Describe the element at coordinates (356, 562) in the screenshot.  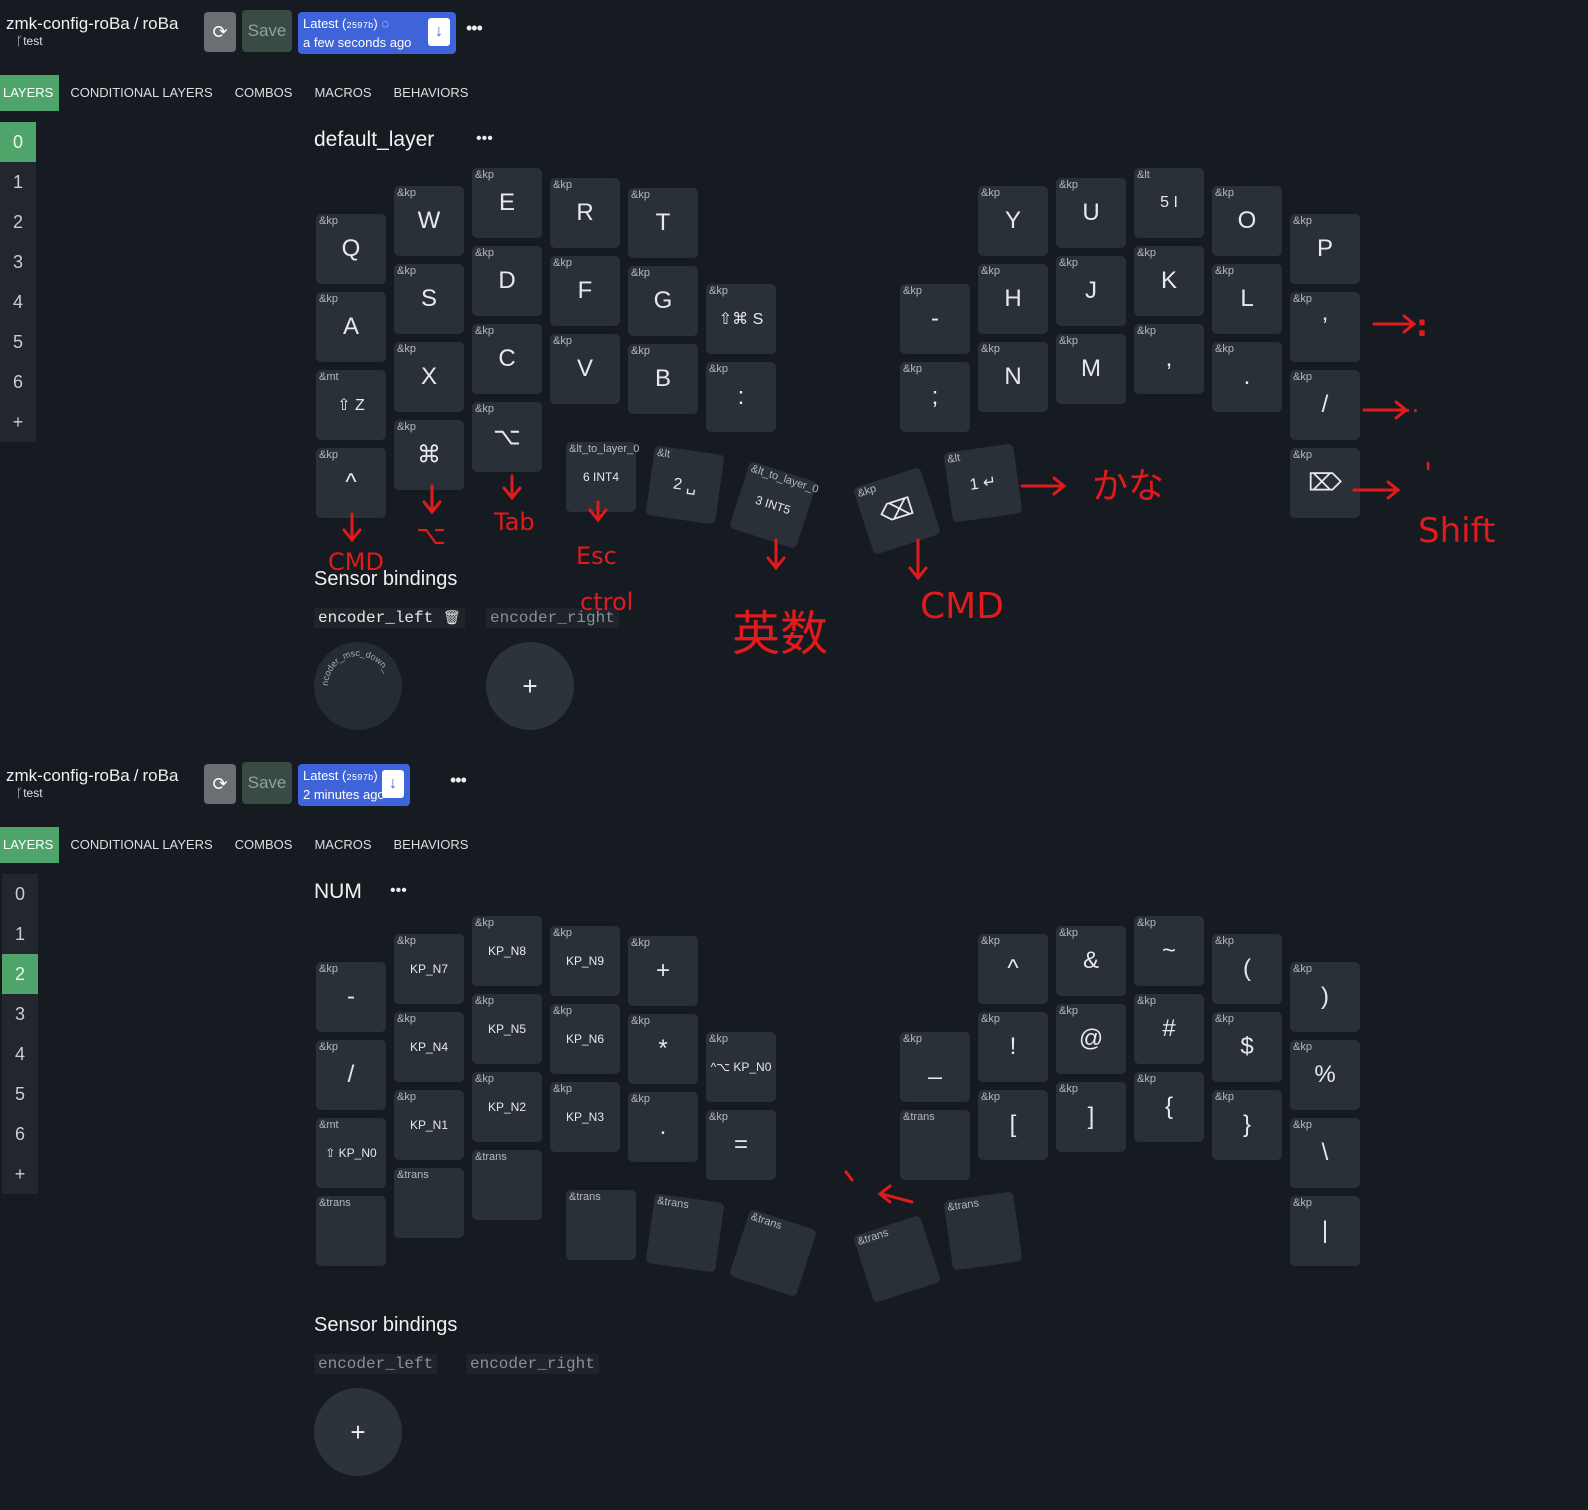
I see `annotation-cmd-left: CMD` at that location.